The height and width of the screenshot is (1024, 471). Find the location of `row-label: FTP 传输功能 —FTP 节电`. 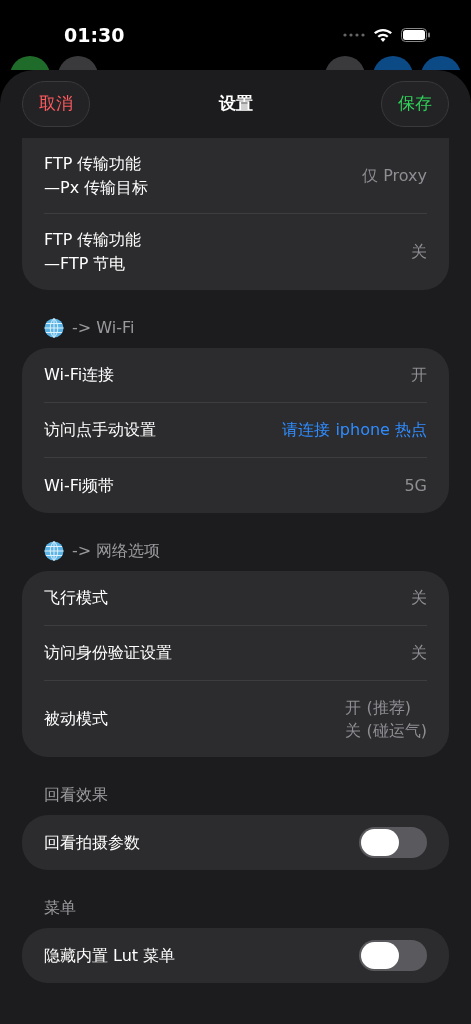

row-label: FTP 传输功能 —FTP 节电 is located at coordinates (93, 252).